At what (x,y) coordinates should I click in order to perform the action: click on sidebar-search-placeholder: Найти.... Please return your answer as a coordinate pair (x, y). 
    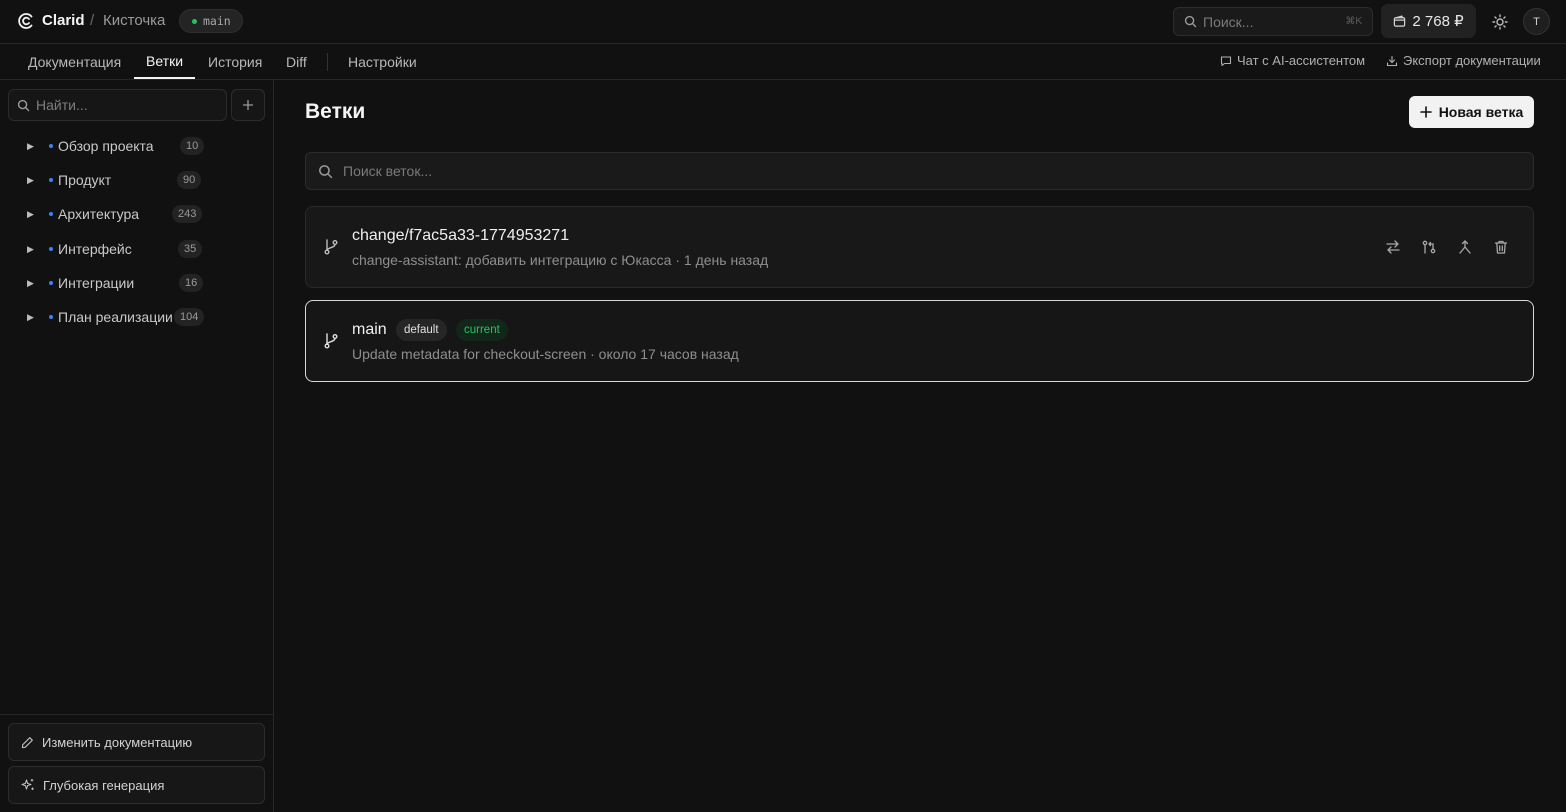
    Looking at the image, I should click on (62, 105).